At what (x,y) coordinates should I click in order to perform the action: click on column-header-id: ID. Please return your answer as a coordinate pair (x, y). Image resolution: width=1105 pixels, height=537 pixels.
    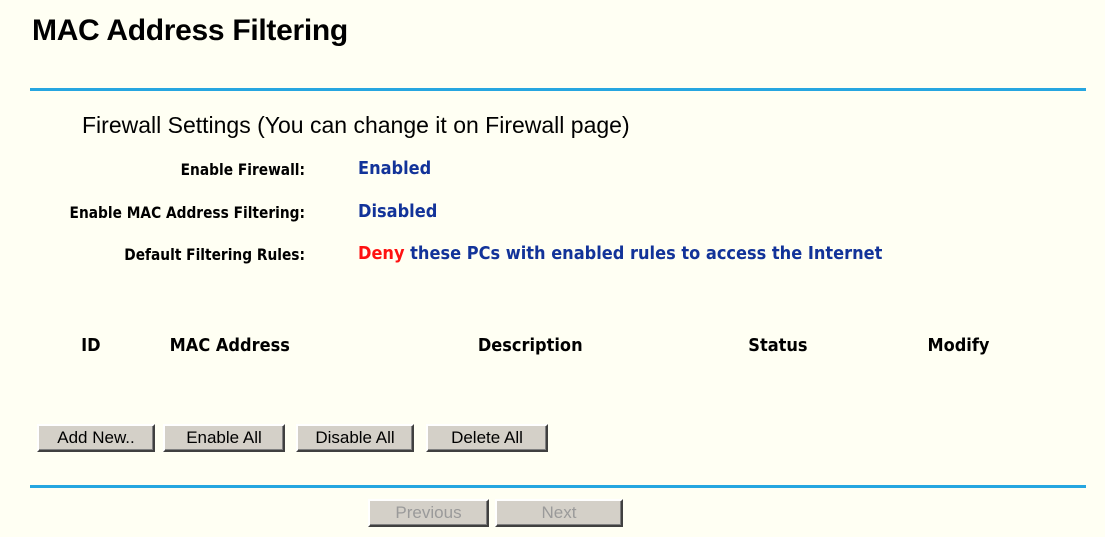
    Looking at the image, I should click on (91, 345).